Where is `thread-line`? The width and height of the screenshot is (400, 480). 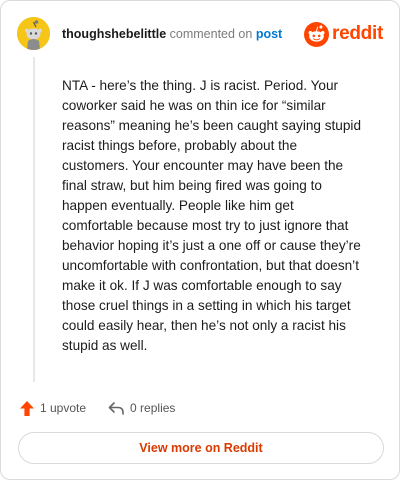 thread-line is located at coordinates (34, 219).